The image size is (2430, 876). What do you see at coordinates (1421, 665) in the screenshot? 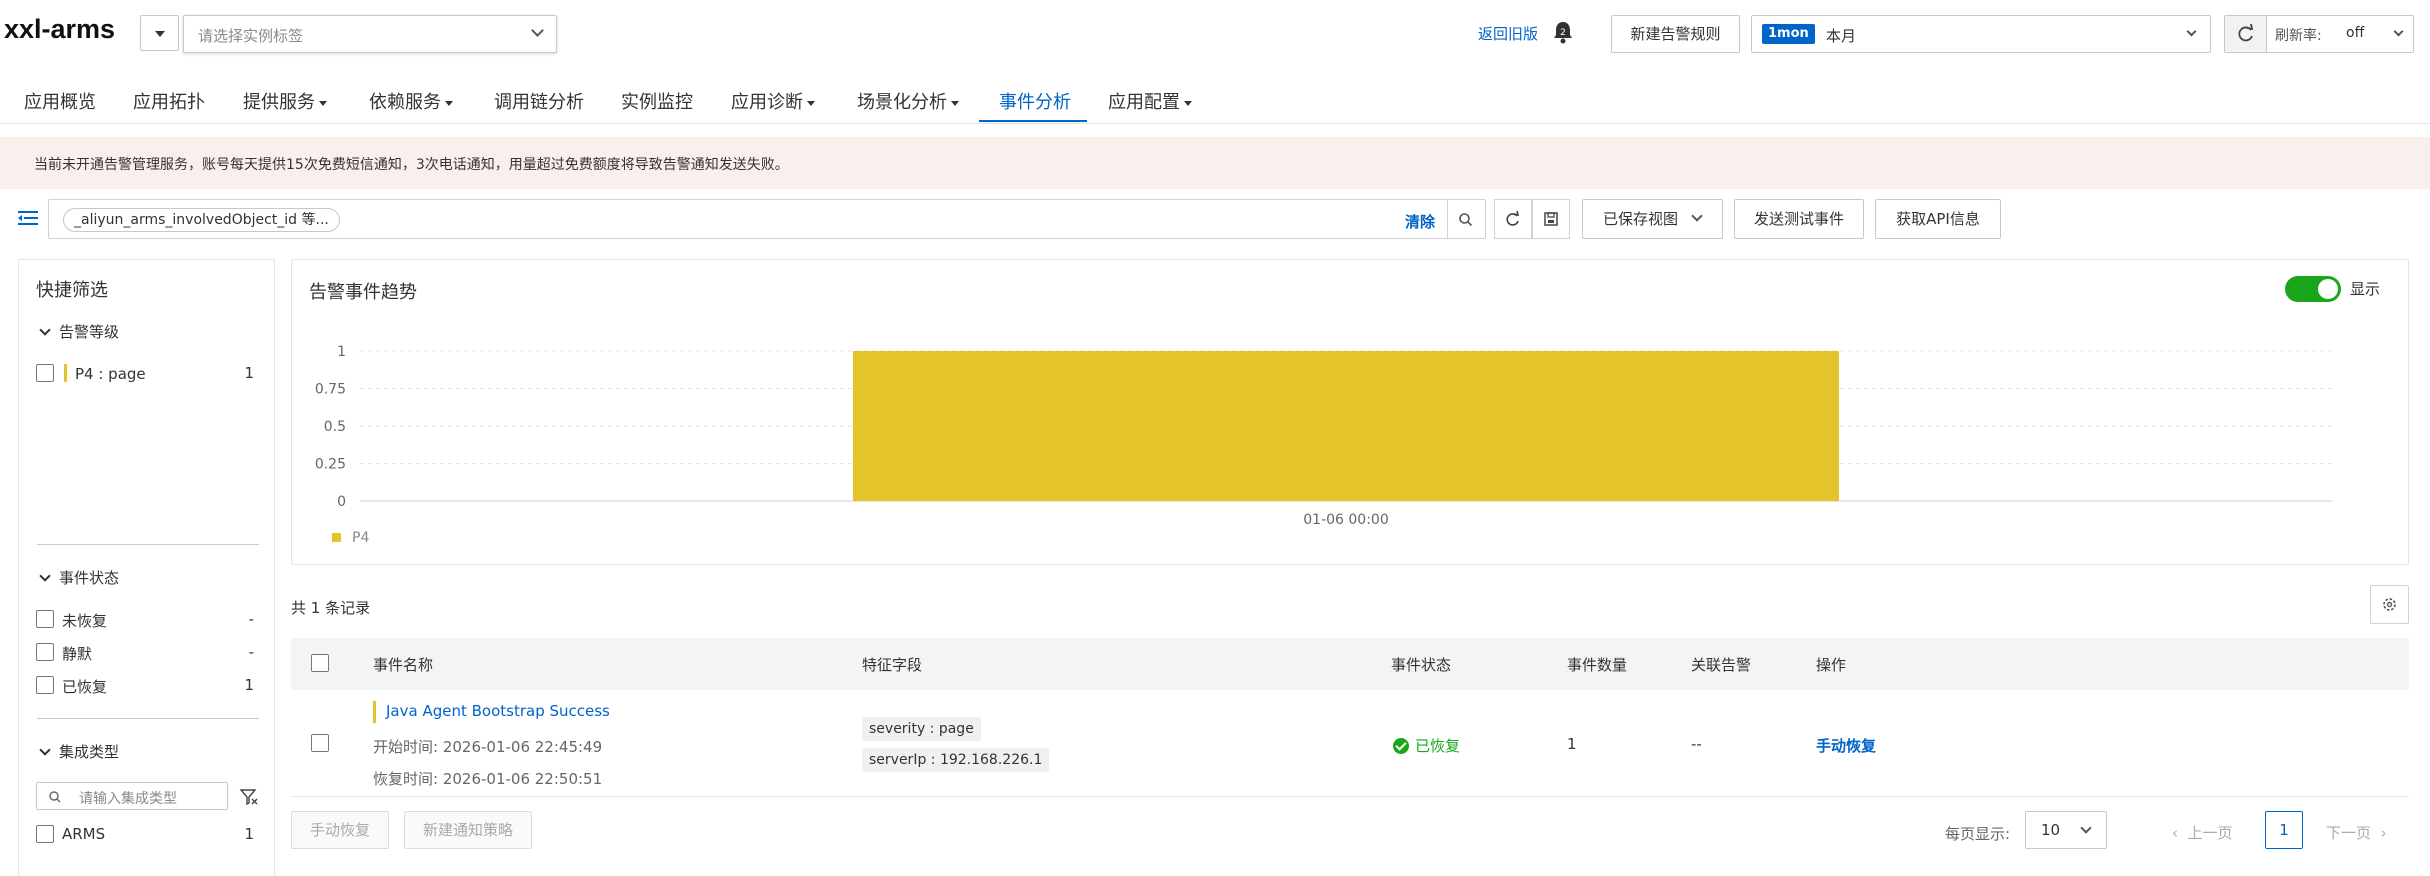
I see `column-header: 事件状态` at bounding box center [1421, 665].